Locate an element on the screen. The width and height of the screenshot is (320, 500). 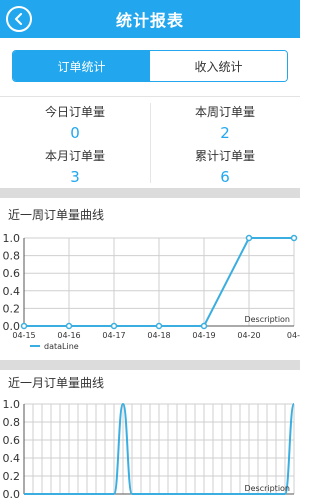
stat-value: 2 is located at coordinates (225, 133).